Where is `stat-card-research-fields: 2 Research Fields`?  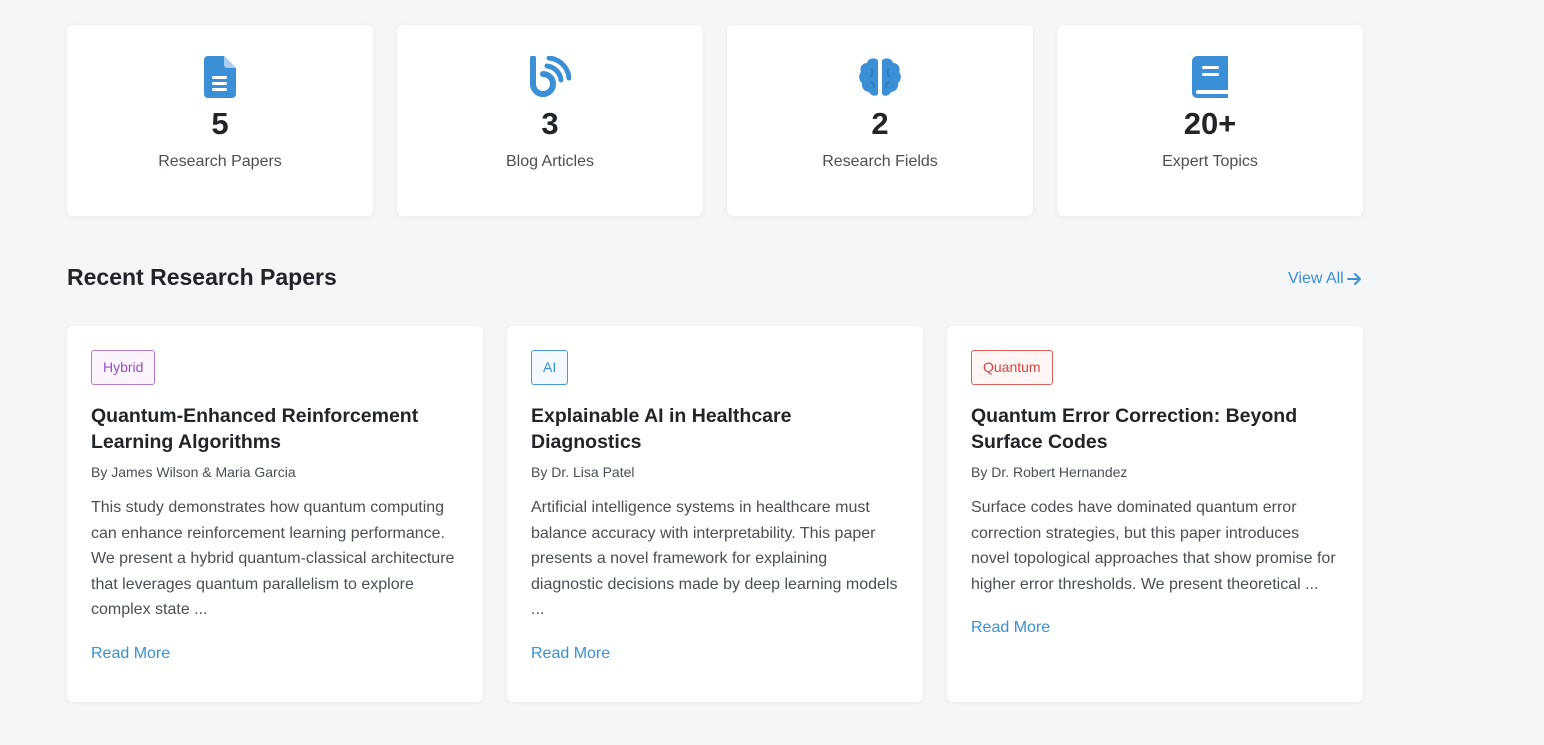 stat-card-research-fields: 2 Research Fields is located at coordinates (880, 120).